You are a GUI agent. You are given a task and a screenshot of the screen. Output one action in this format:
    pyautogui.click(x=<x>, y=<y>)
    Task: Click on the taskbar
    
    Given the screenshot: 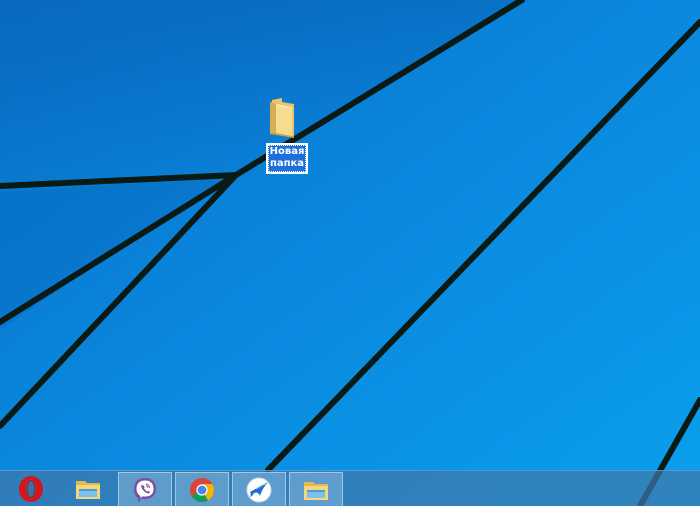 What is the action you would take?
    pyautogui.click(x=350, y=488)
    